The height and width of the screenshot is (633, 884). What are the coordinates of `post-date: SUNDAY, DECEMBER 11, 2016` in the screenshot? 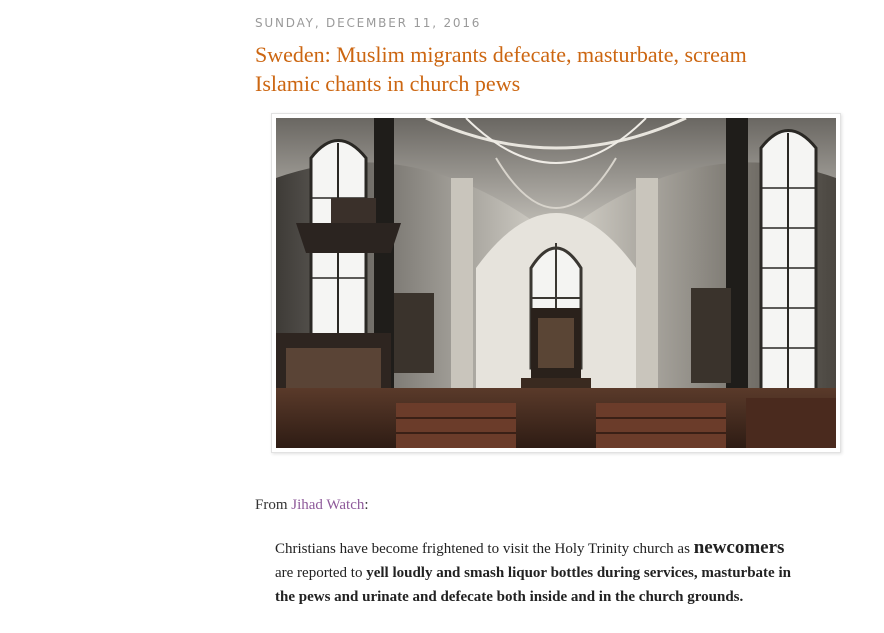 It's located at (368, 23).